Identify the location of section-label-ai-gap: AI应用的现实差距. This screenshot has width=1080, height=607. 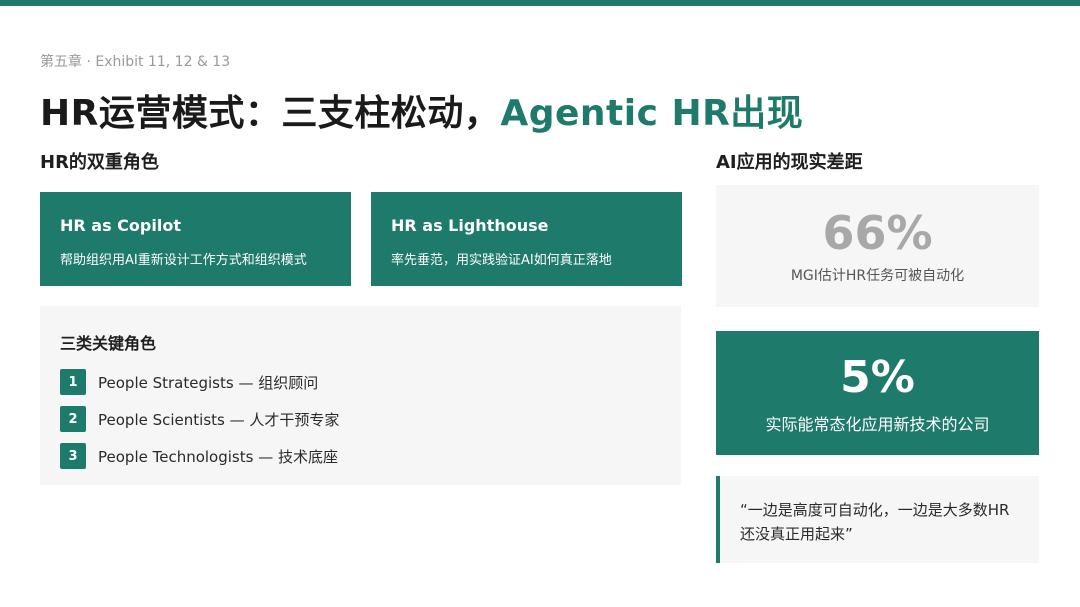
(789, 162).